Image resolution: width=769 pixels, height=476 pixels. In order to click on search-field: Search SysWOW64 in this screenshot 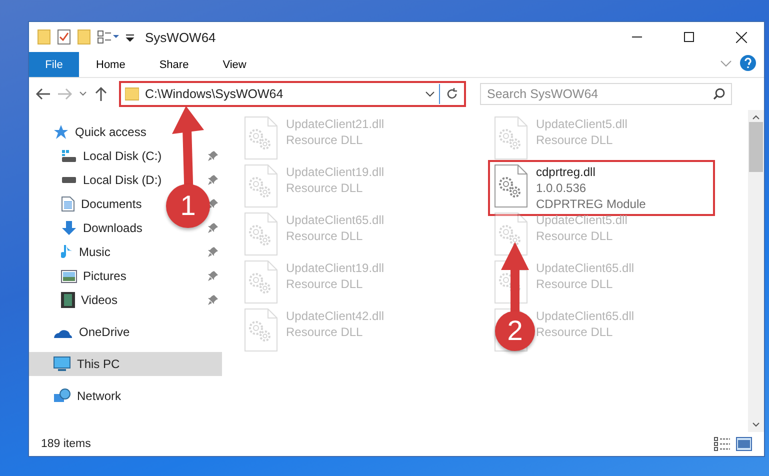, I will do `click(606, 94)`.